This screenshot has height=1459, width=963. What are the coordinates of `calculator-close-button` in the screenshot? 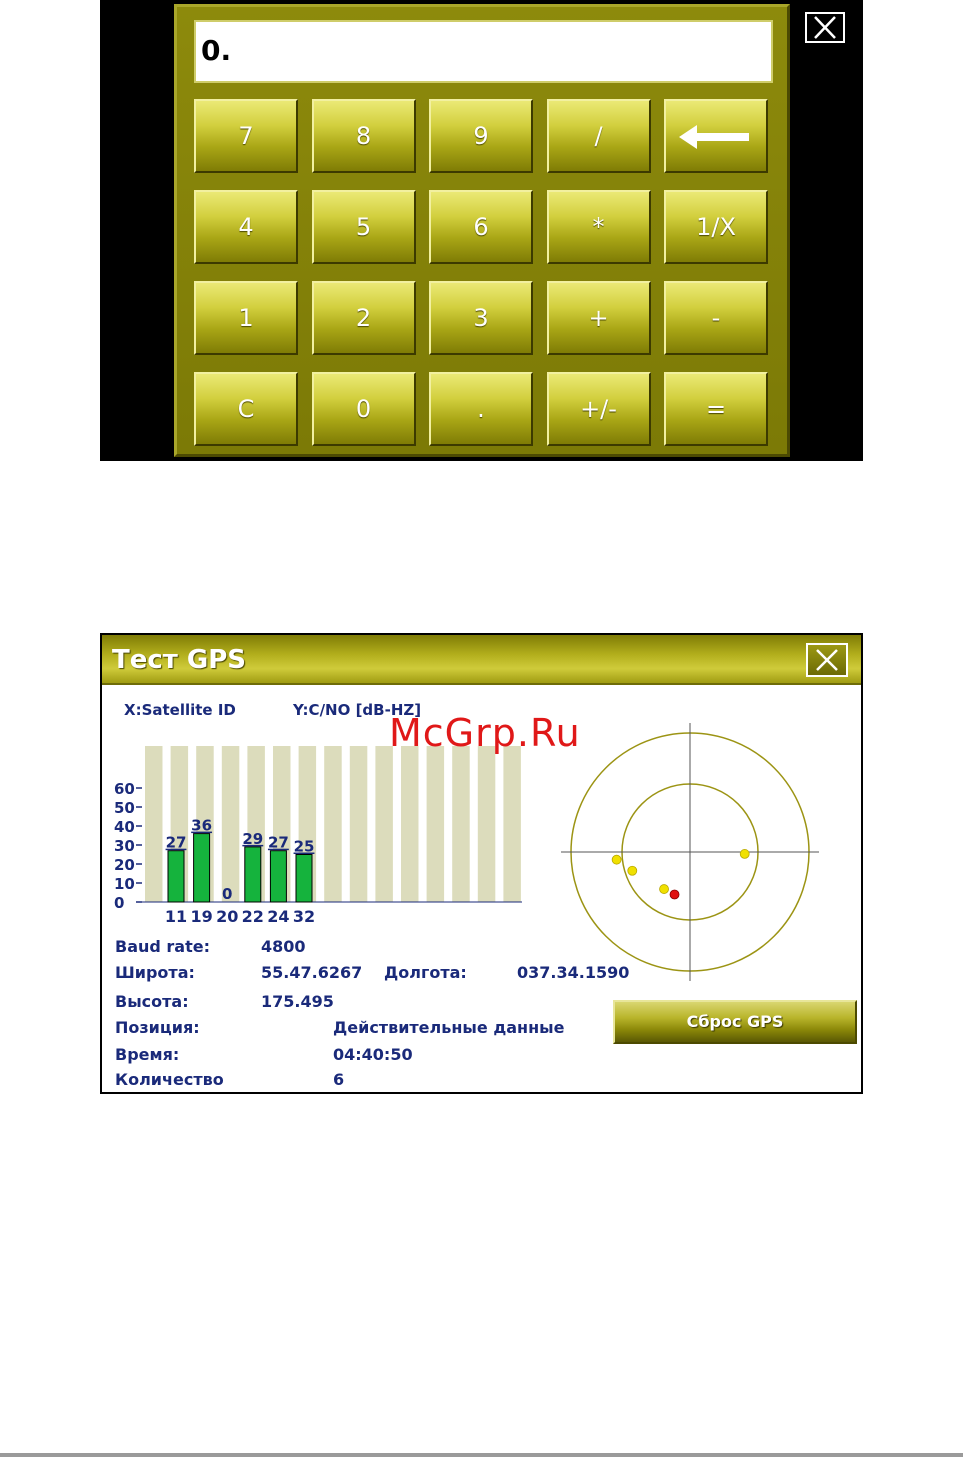 It's located at (825, 27).